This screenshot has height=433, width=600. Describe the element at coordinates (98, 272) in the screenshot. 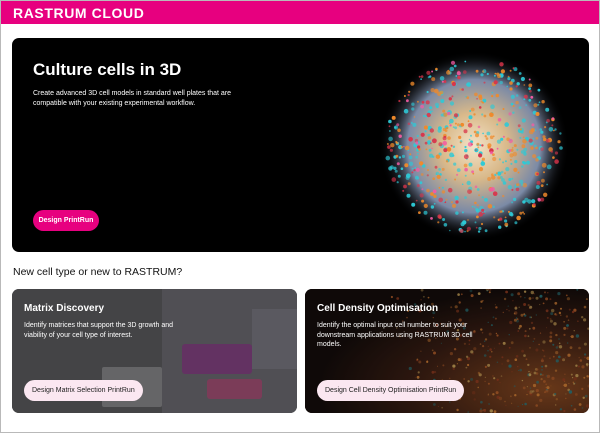

I see `section-heading: New cell type or new to RASTRUM?` at that location.